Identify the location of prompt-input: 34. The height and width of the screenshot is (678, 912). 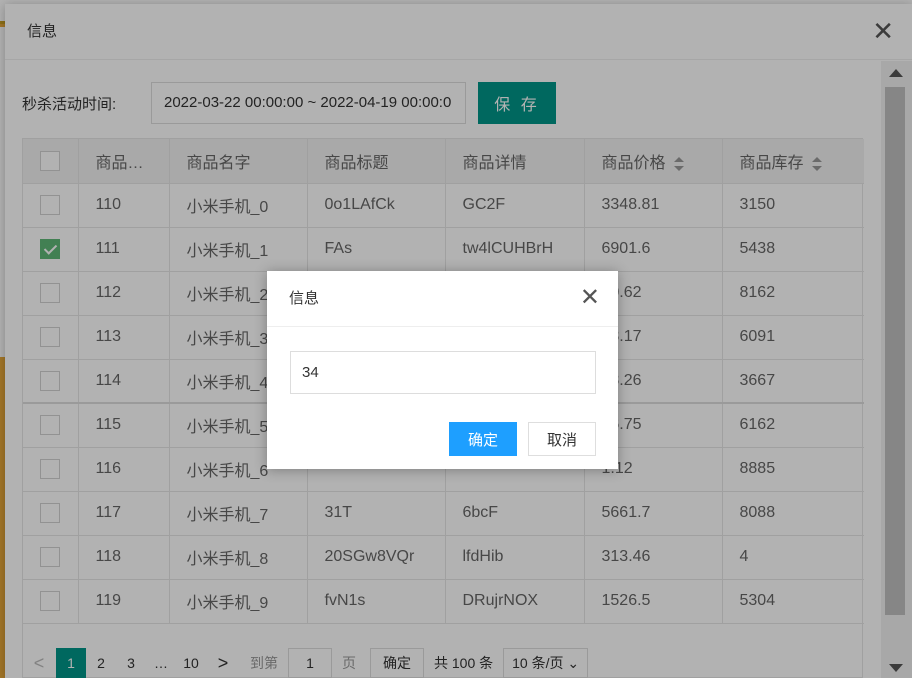
(443, 372).